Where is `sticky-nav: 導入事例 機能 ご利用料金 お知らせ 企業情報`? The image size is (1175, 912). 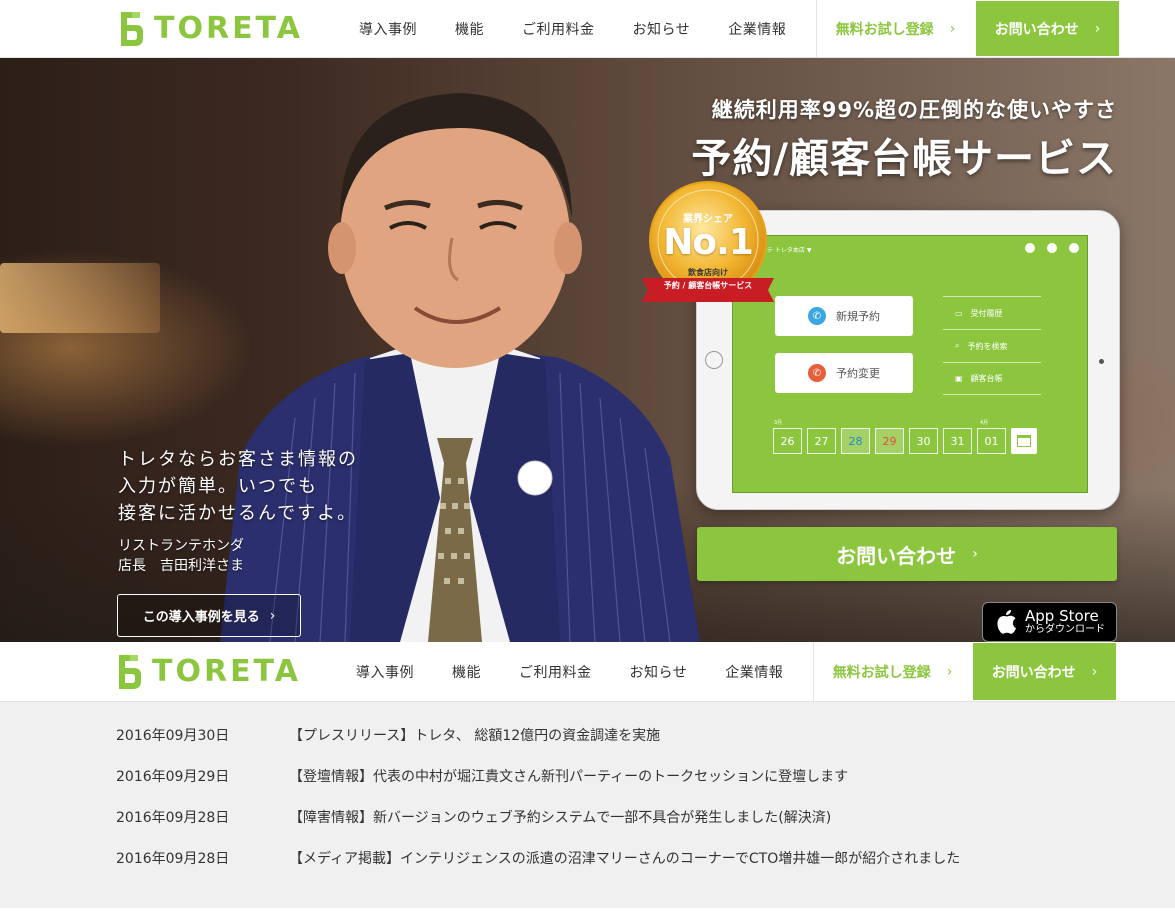 sticky-nav: 導入事例 機能 ご利用料金 お知らせ 企業情報 is located at coordinates (569, 671).